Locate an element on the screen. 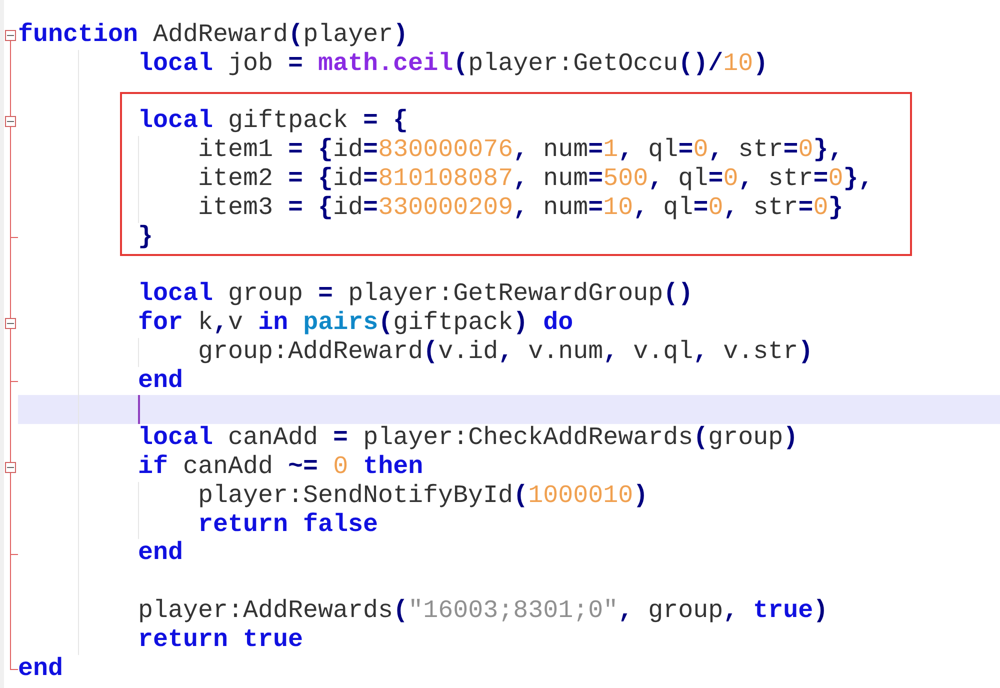 The height and width of the screenshot is (688, 1000). code-line: } is located at coordinates (146, 237).